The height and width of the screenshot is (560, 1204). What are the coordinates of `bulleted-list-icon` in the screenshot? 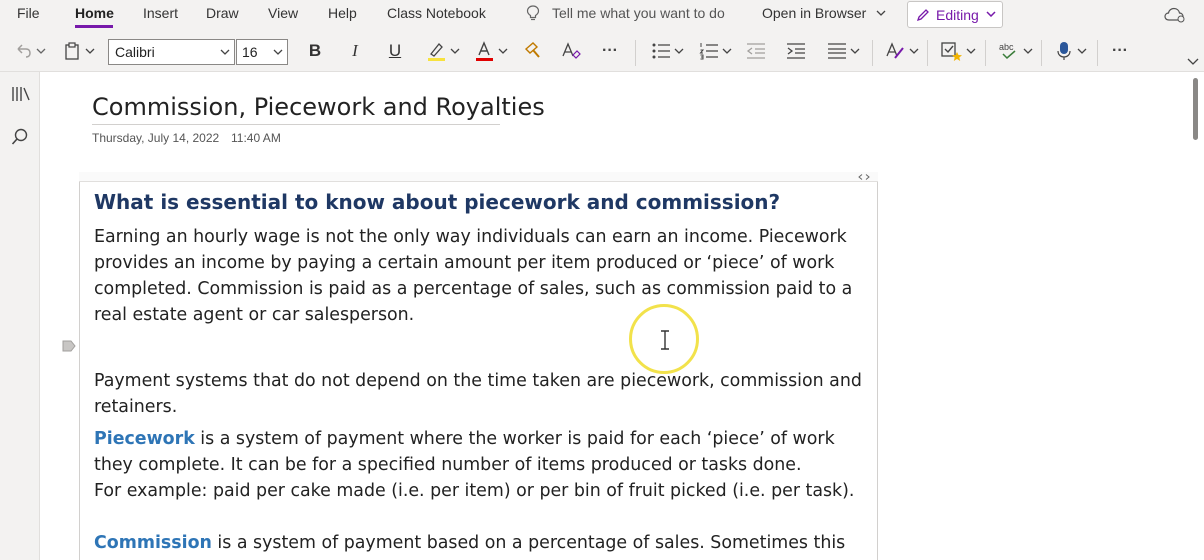 It's located at (661, 51).